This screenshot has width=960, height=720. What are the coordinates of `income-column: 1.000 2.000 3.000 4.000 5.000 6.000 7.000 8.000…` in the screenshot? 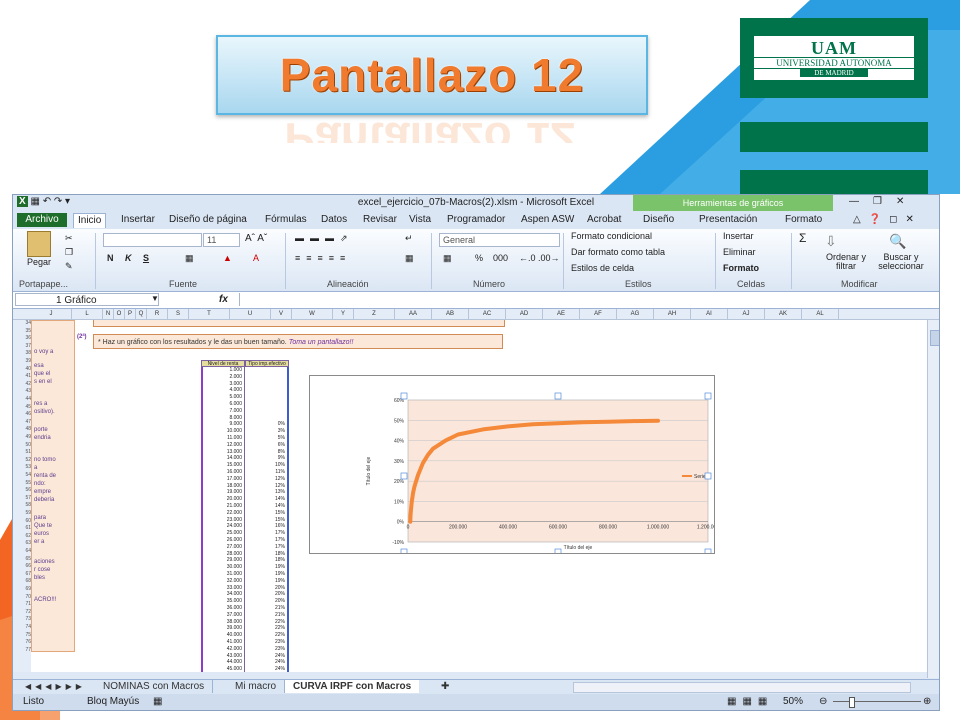 It's located at (223, 519).